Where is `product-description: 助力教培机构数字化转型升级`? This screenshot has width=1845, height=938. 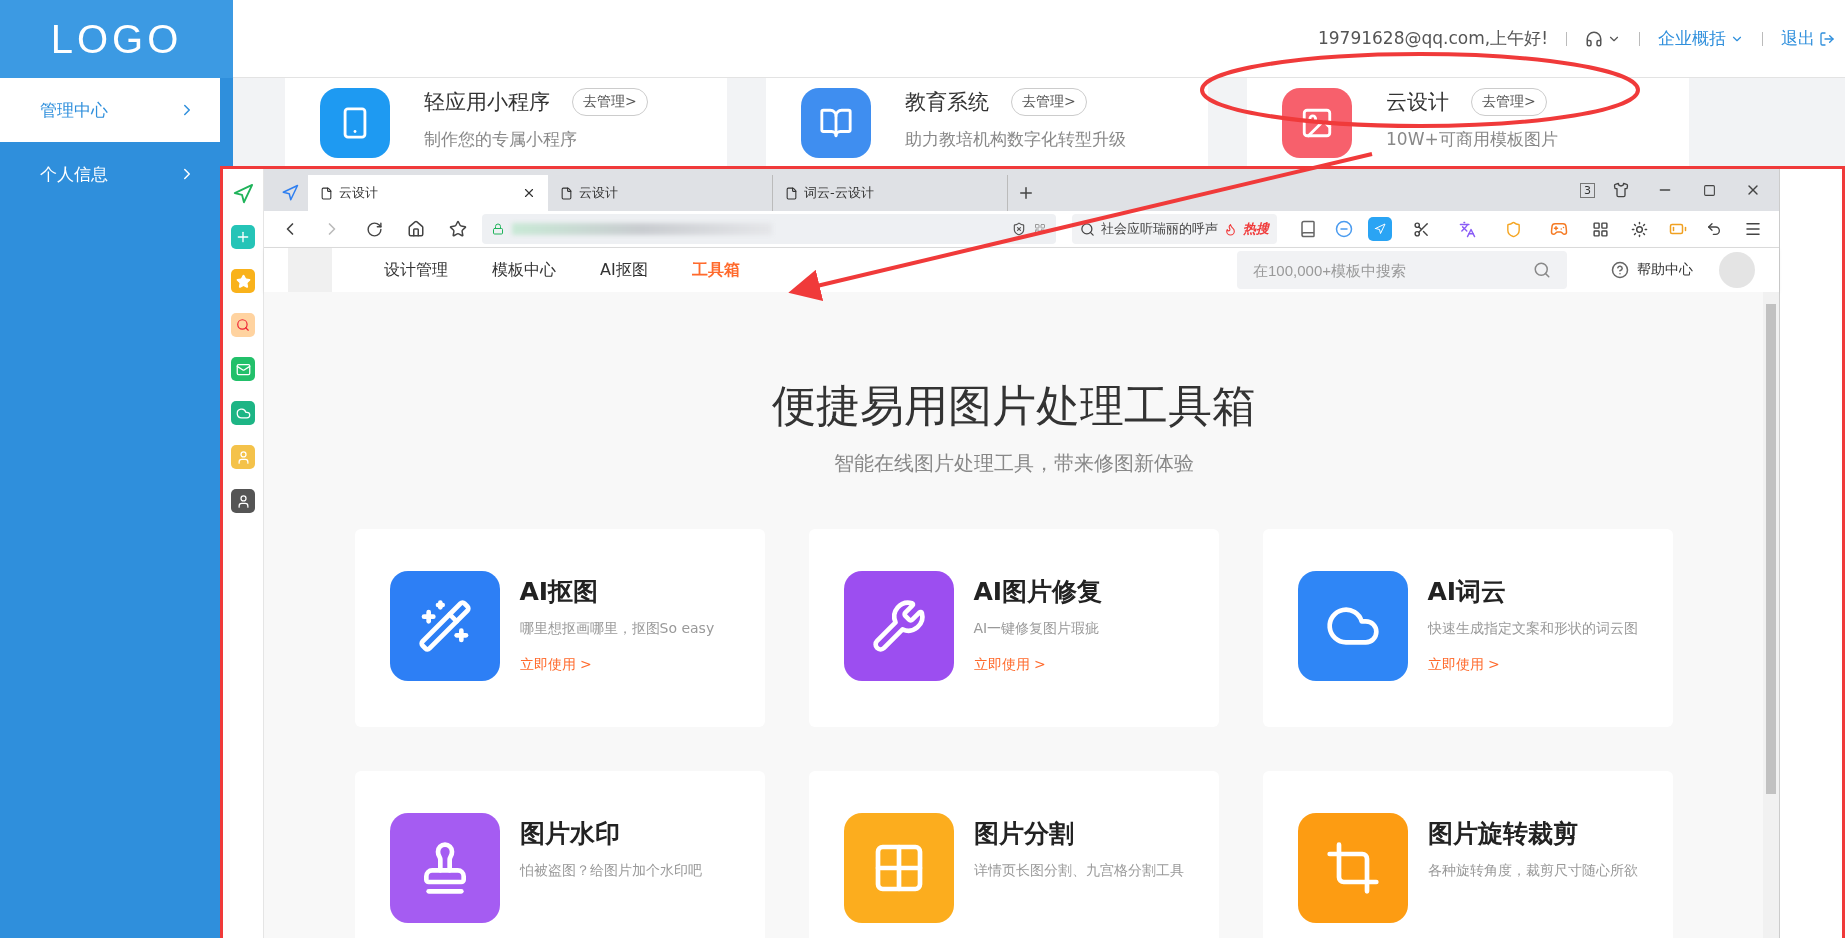
product-description: 助力教培机构数字化转型升级 is located at coordinates (1015, 139).